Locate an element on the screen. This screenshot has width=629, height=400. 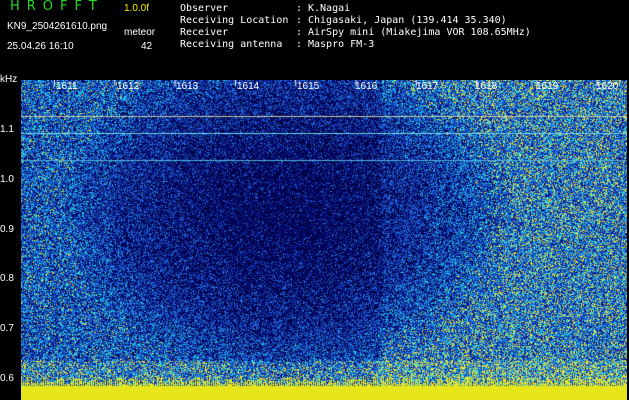
info-label: Receiving Location is located at coordinates (234, 20).